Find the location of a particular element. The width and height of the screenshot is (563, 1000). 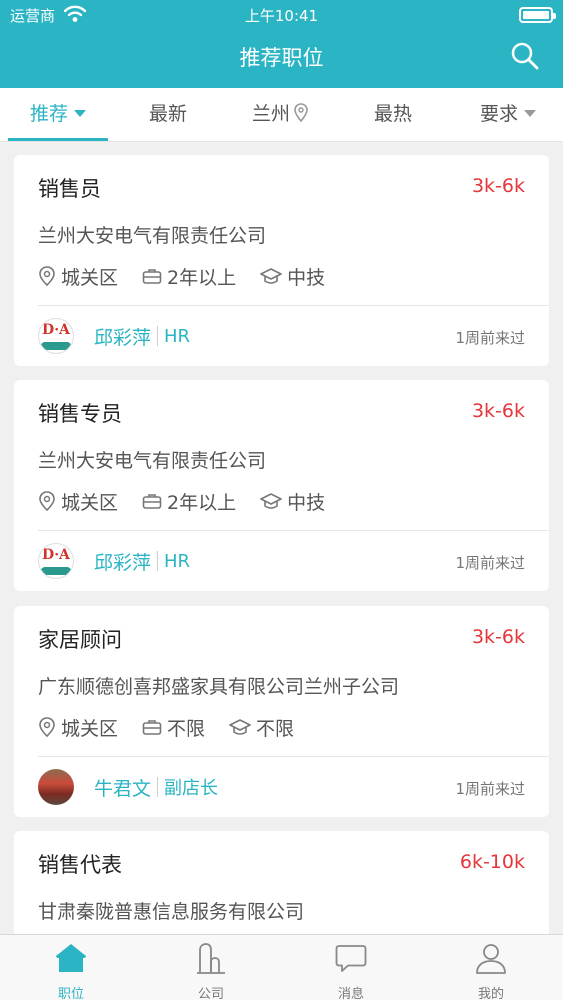

tab-label: 最热 is located at coordinates (393, 114).